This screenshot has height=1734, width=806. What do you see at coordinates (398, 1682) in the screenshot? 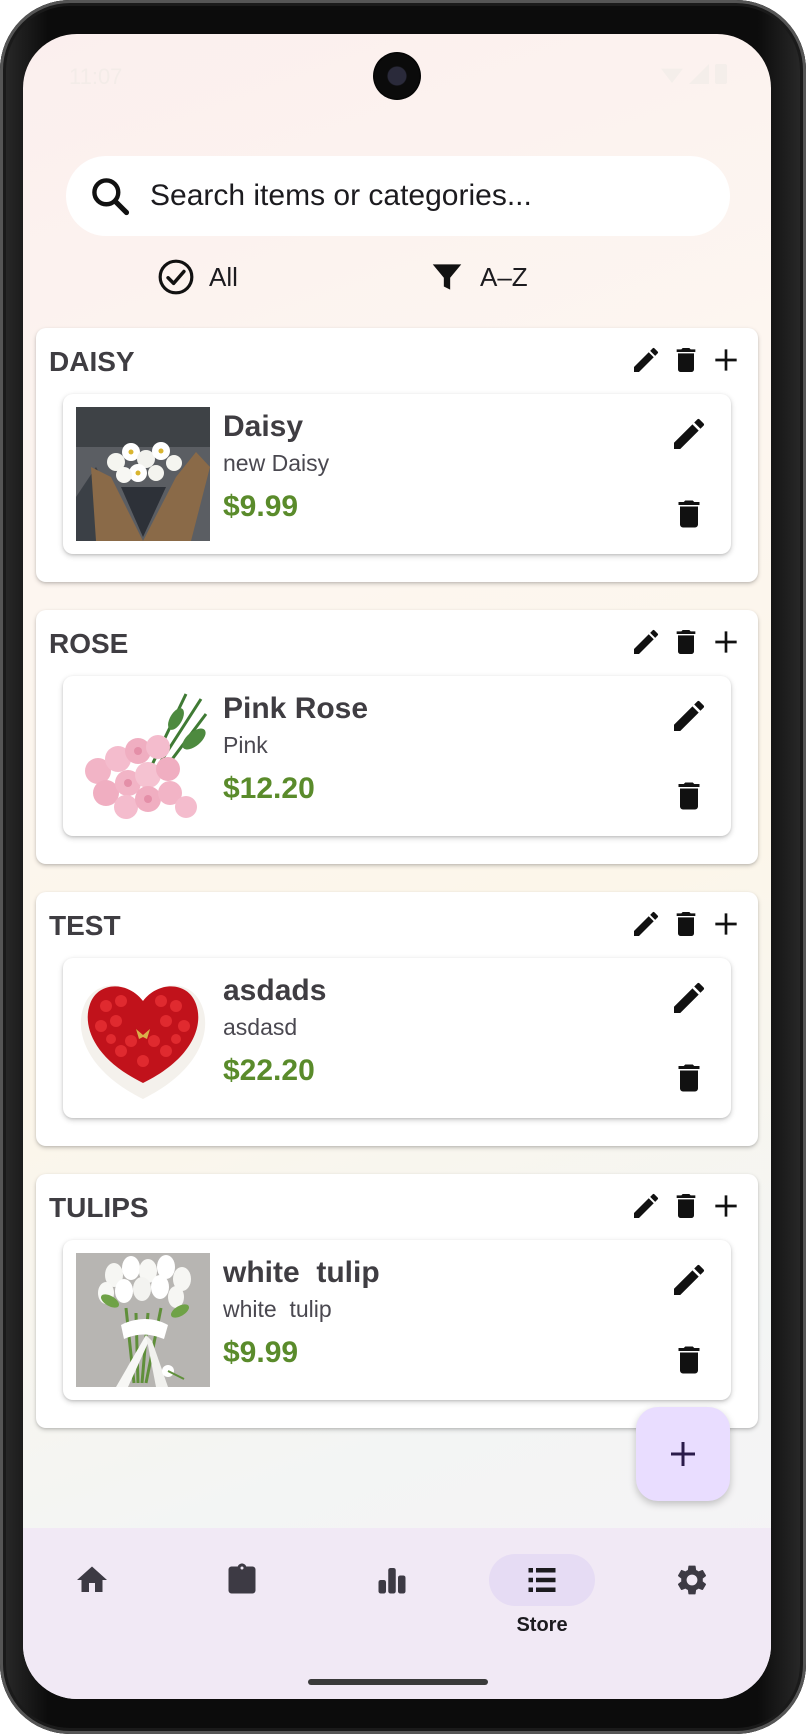
I see `home-indicator` at bounding box center [398, 1682].